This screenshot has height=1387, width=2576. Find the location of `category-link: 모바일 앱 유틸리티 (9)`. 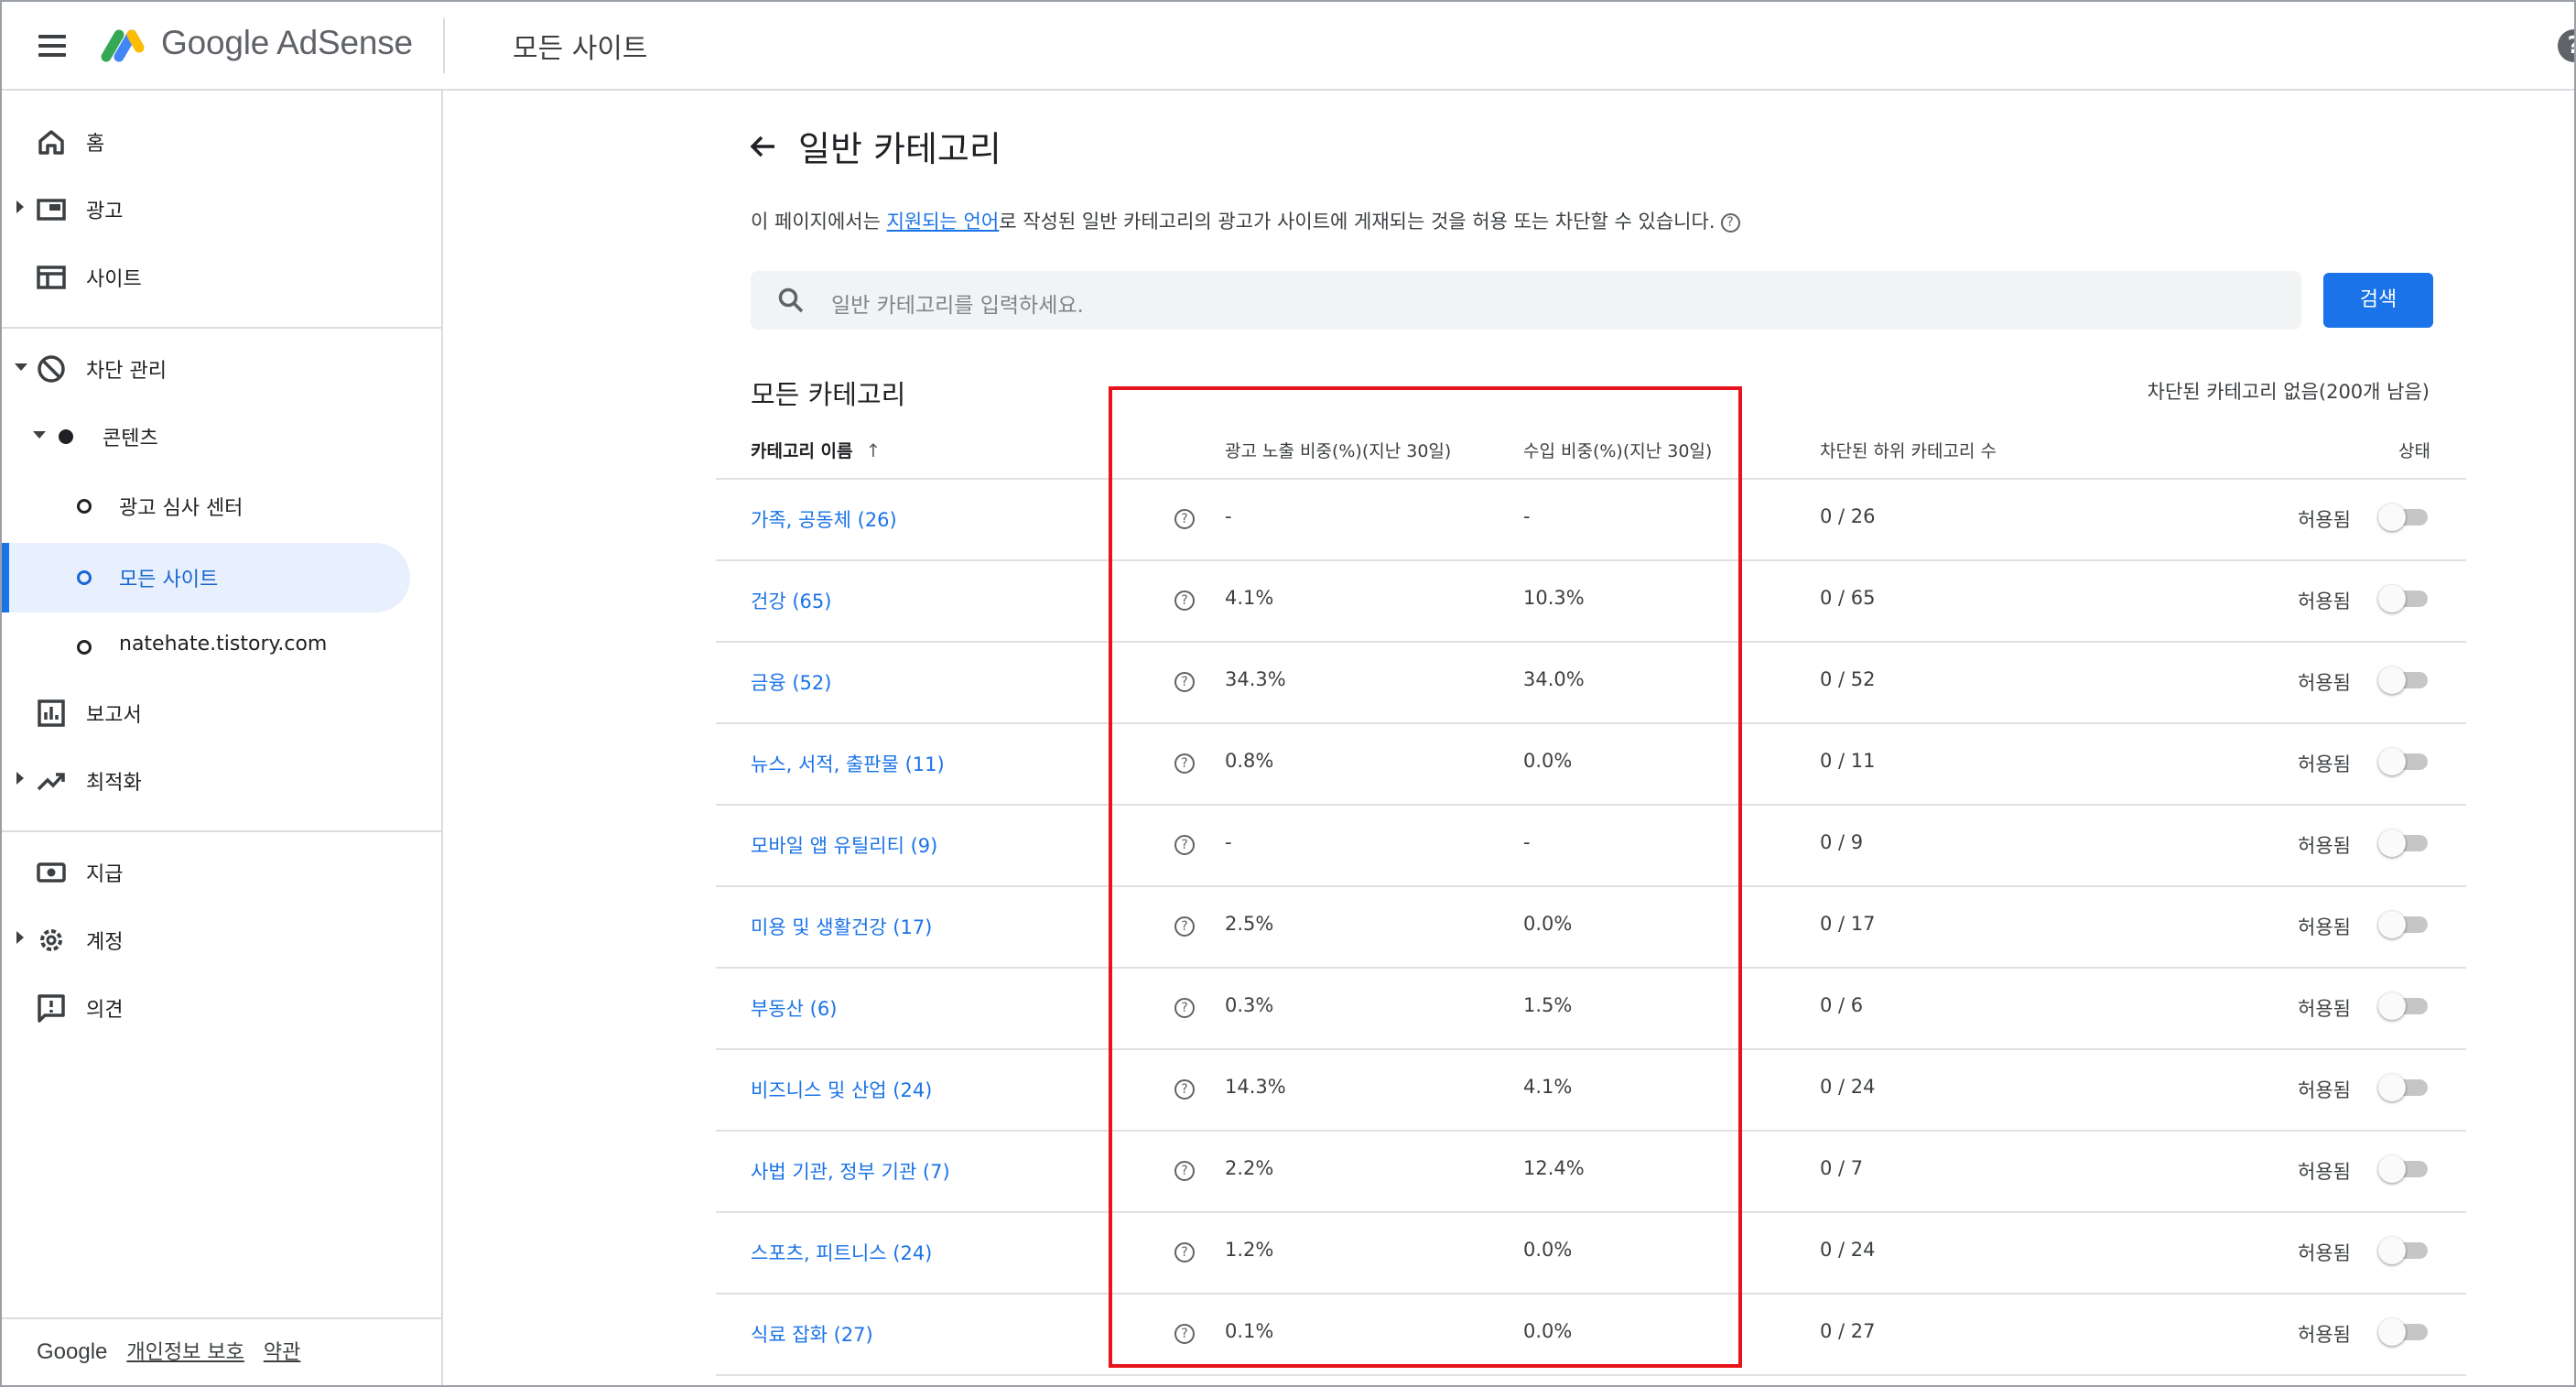

category-link: 모바일 앱 유틸리티 (9) is located at coordinates (844, 845).